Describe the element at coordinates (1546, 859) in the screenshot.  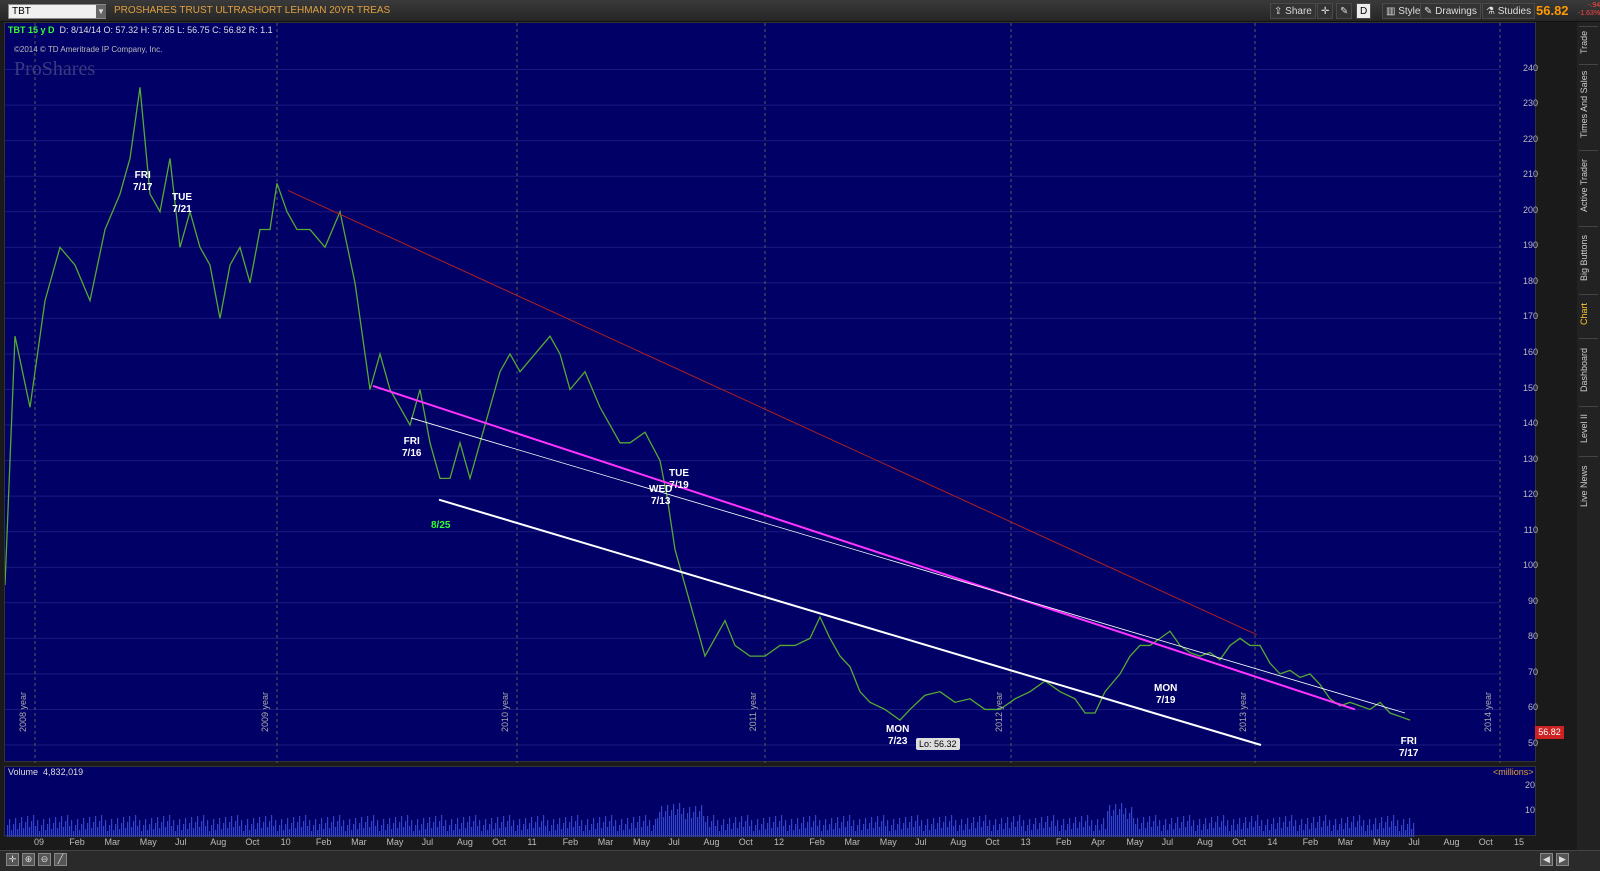
I see `scroll-left-icon: ◀` at that location.